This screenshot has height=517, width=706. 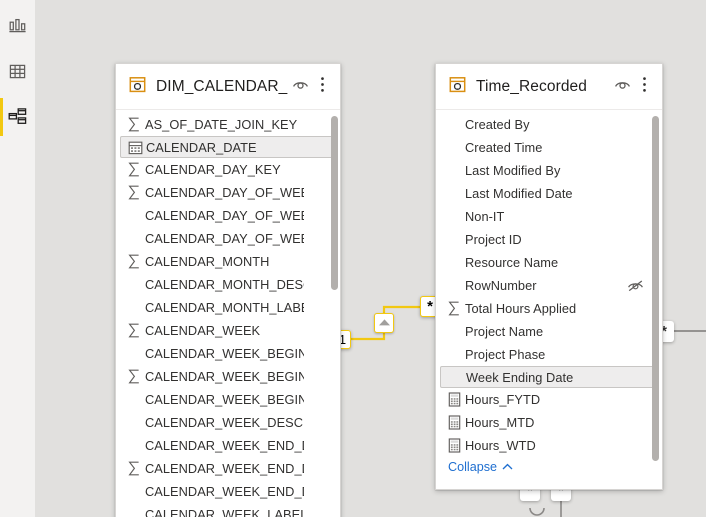 I want to click on field-label: Last Modified By, so click(x=513, y=170).